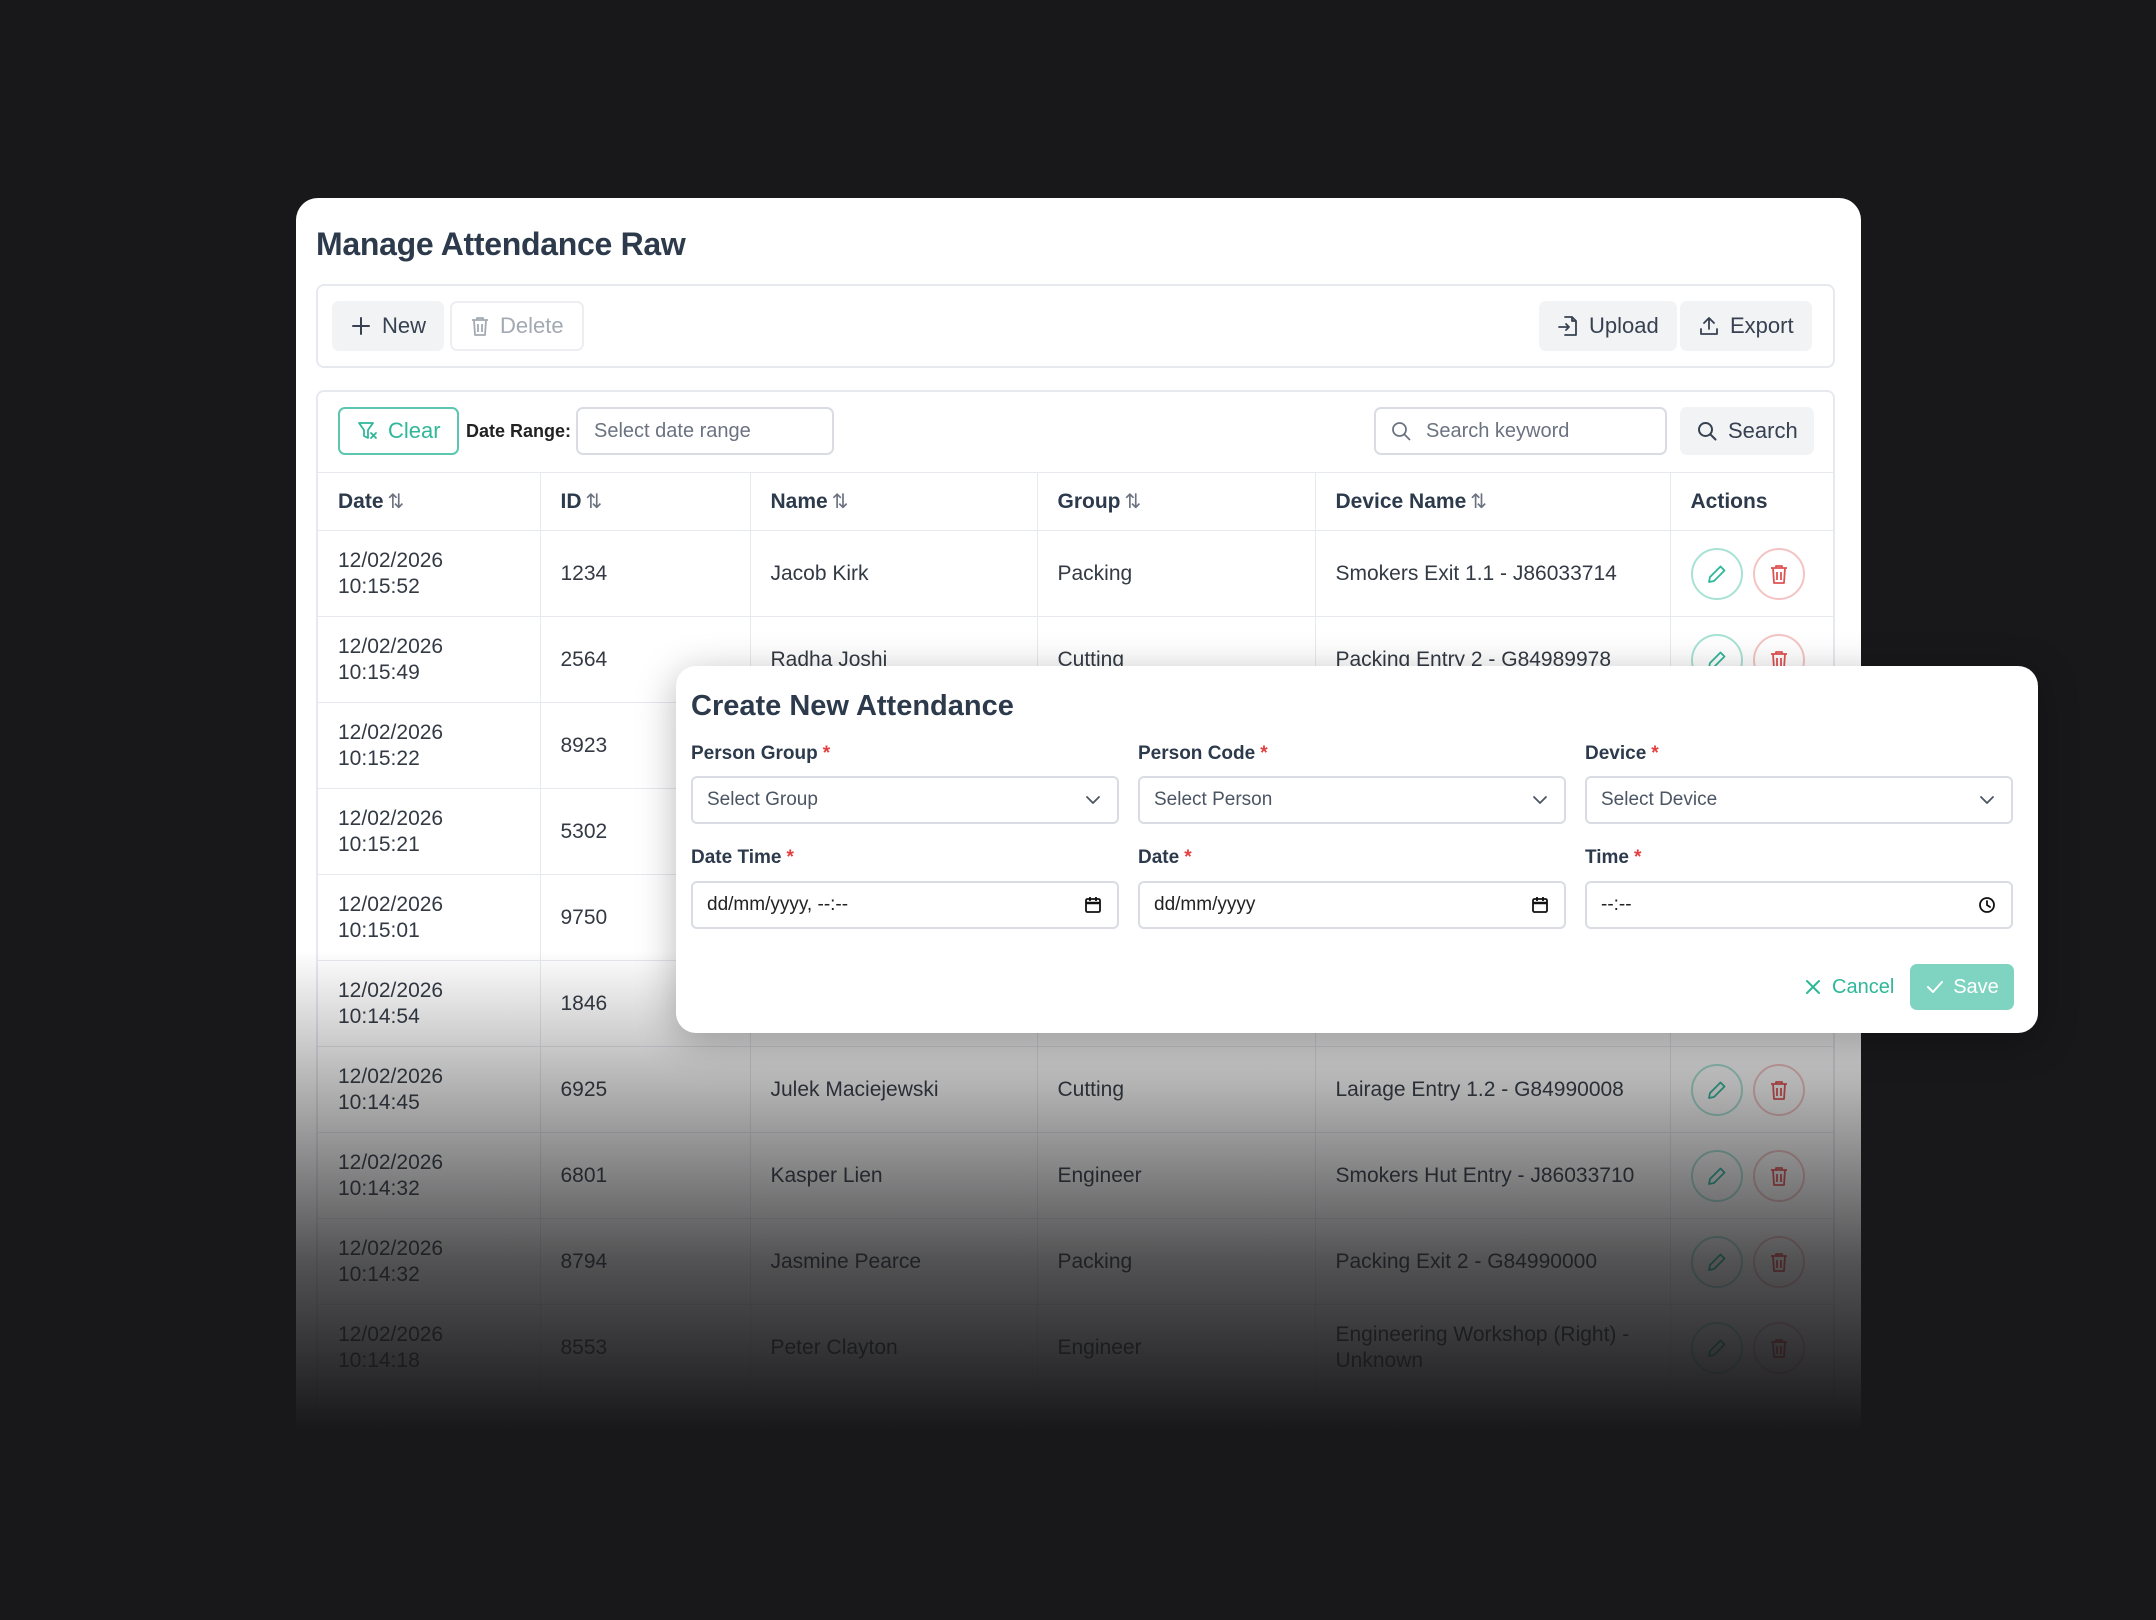 Image resolution: width=2156 pixels, height=1620 pixels. What do you see at coordinates (1205, 904) in the screenshot?
I see `date-value: dd/mm/yyyy` at bounding box center [1205, 904].